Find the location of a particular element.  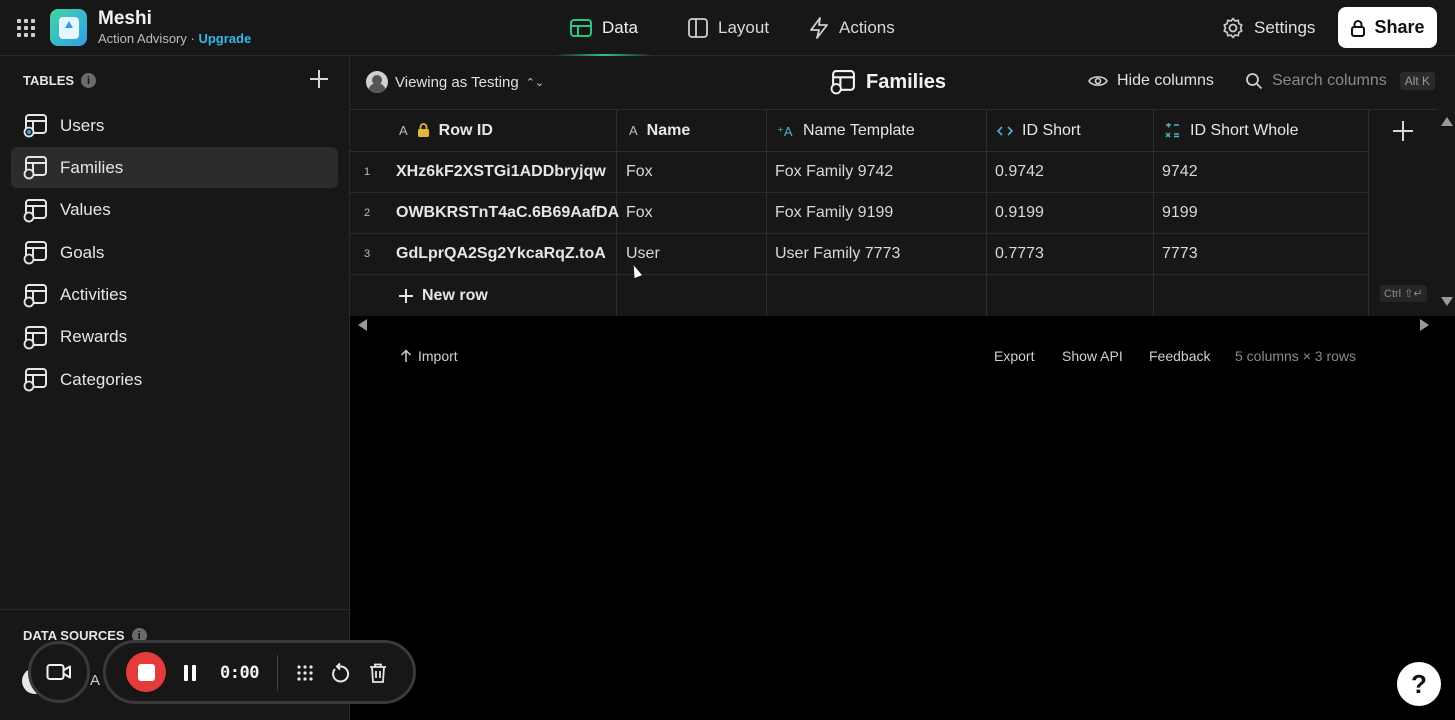

add-table-button is located at coordinates (319, 79).